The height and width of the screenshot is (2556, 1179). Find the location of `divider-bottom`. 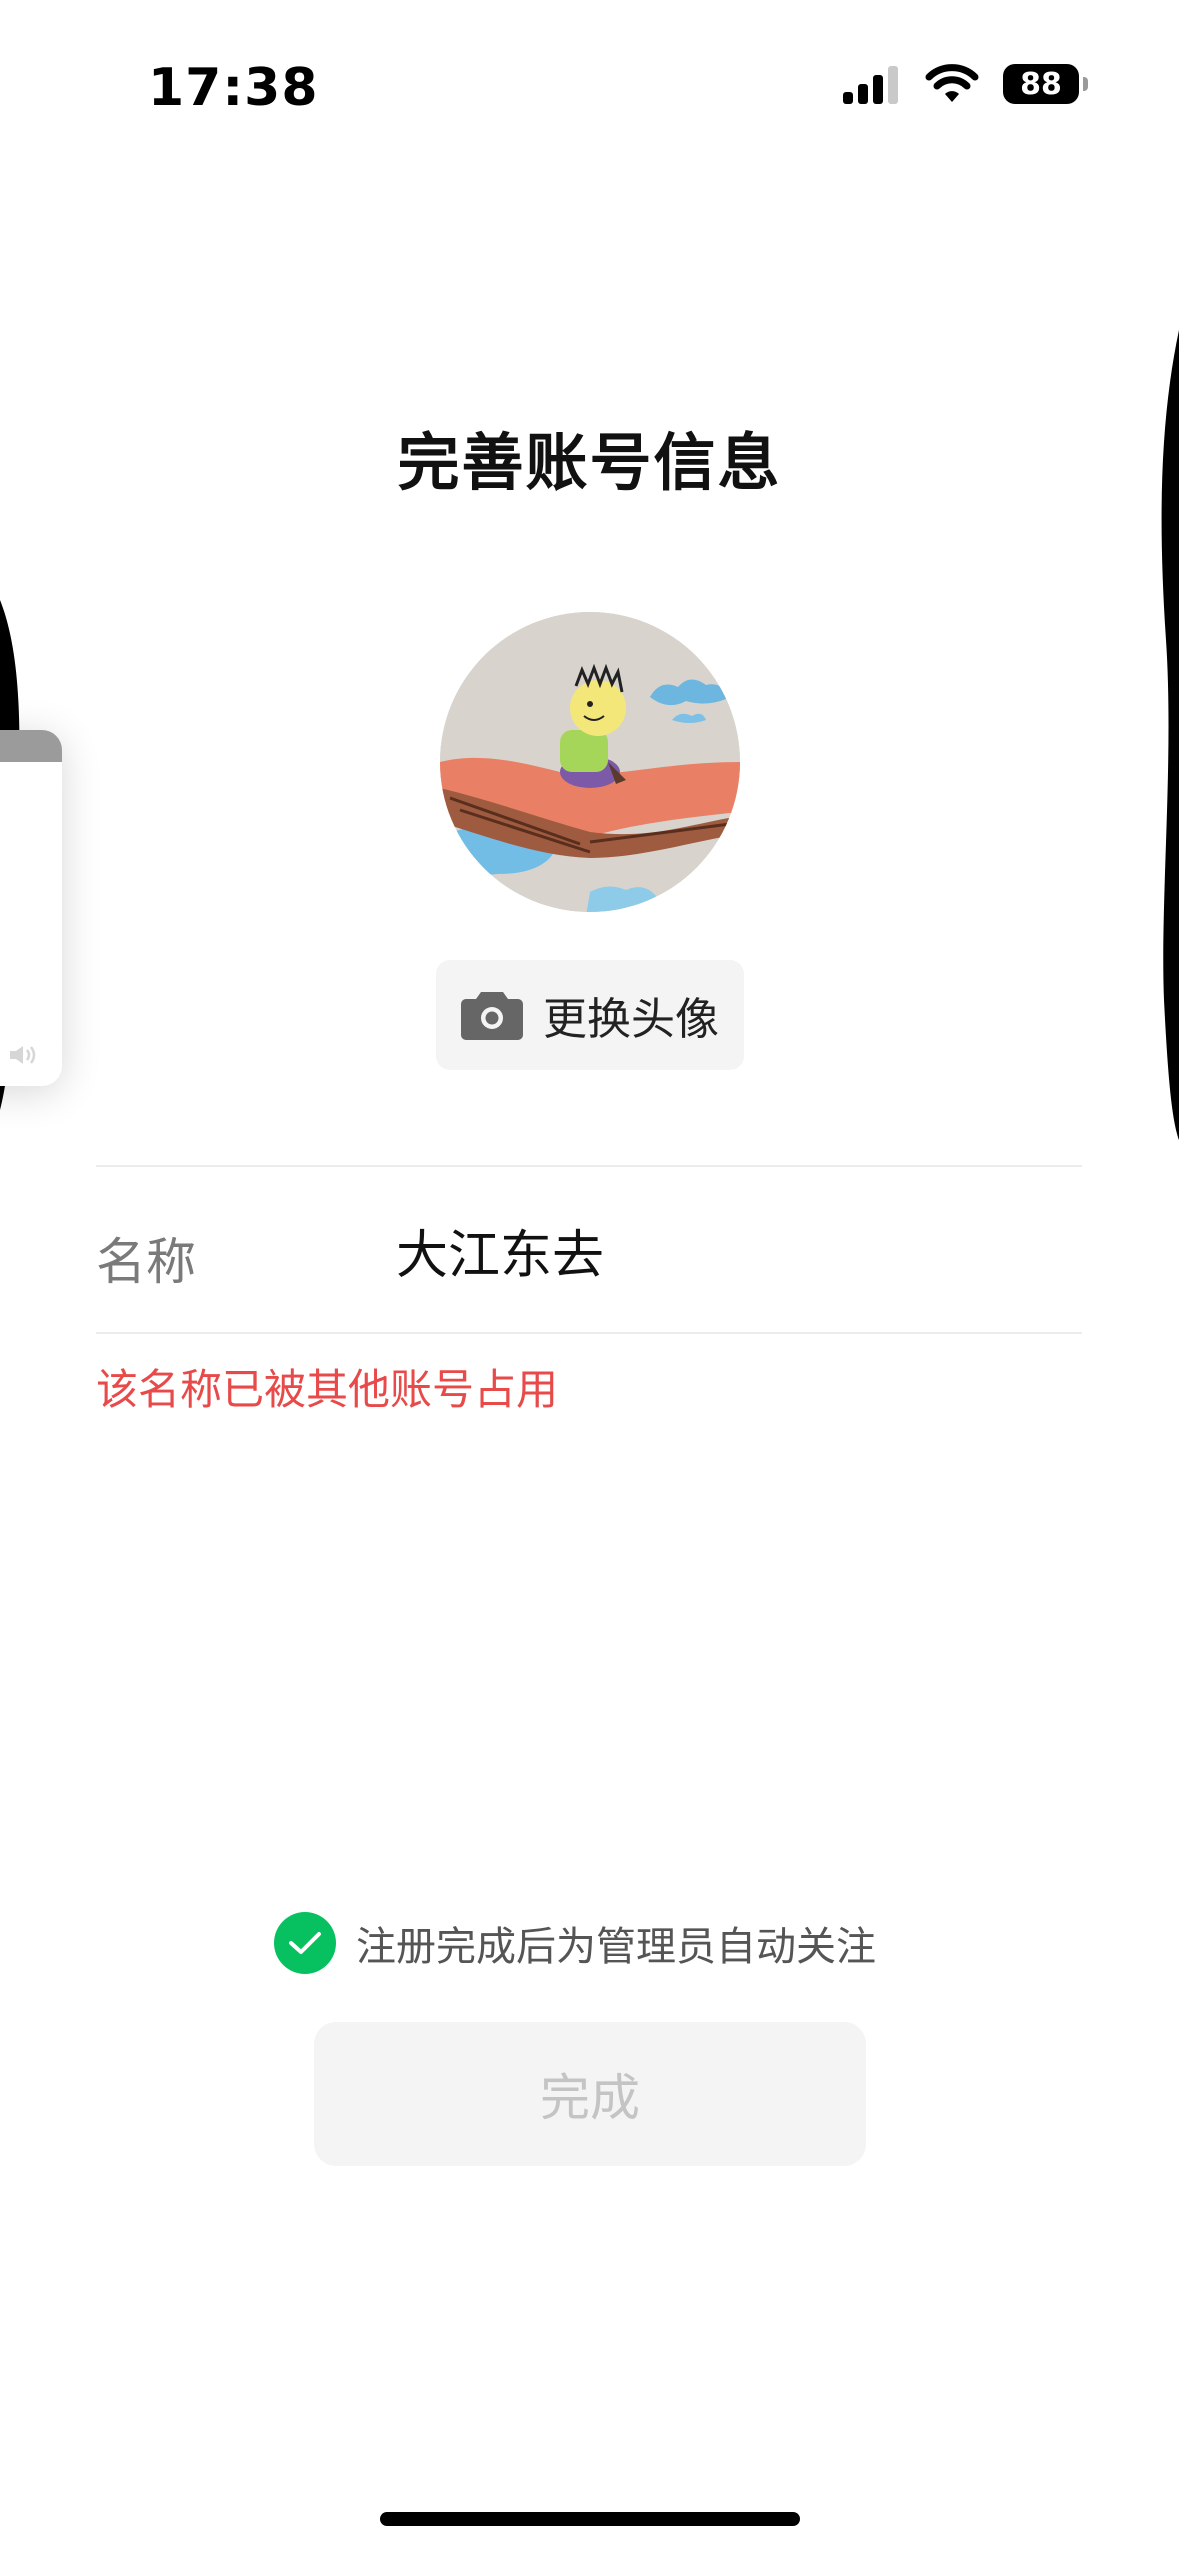

divider-bottom is located at coordinates (589, 1333).